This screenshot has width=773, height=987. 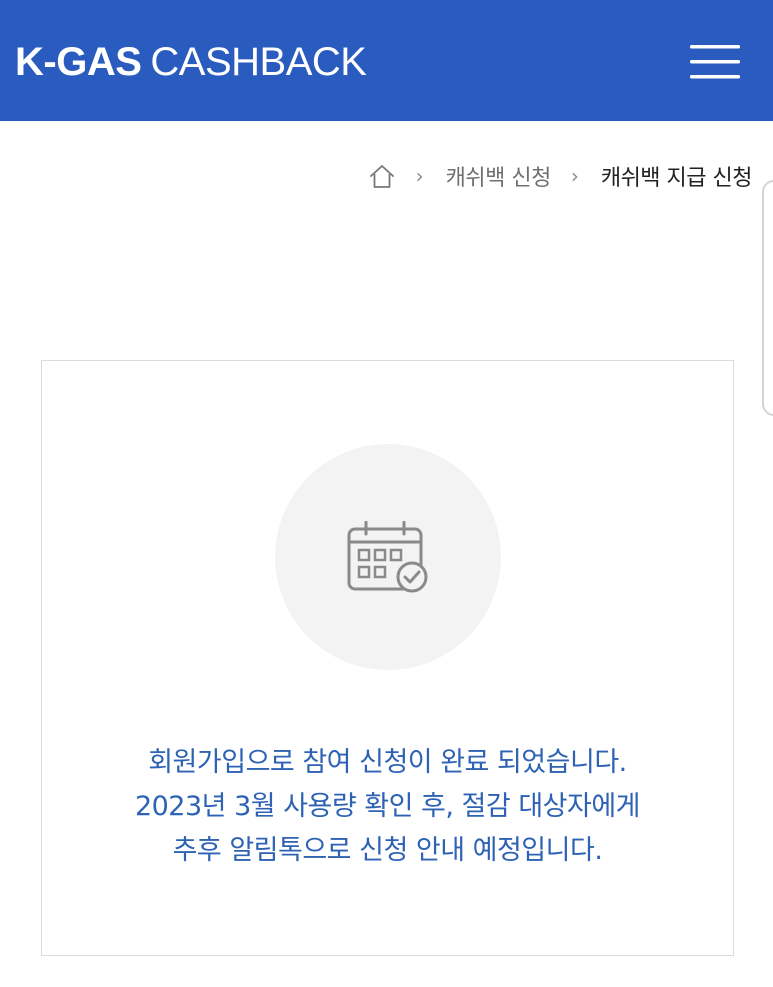 I want to click on message-line: 2023년 3월 사용량 확인 후, 절감 대상자에게, so click(x=387, y=806).